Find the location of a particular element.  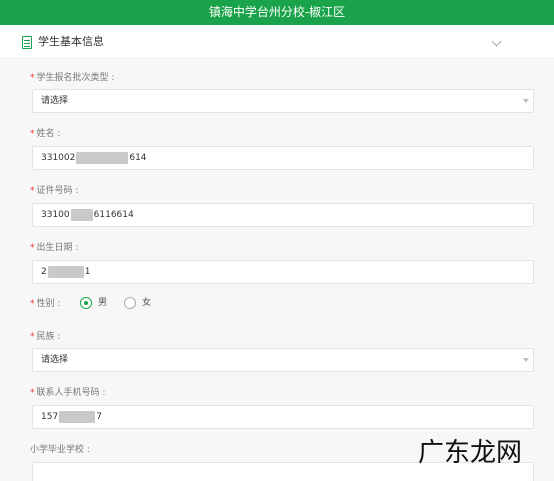

name-label: * 姓名 : is located at coordinates (45, 134).